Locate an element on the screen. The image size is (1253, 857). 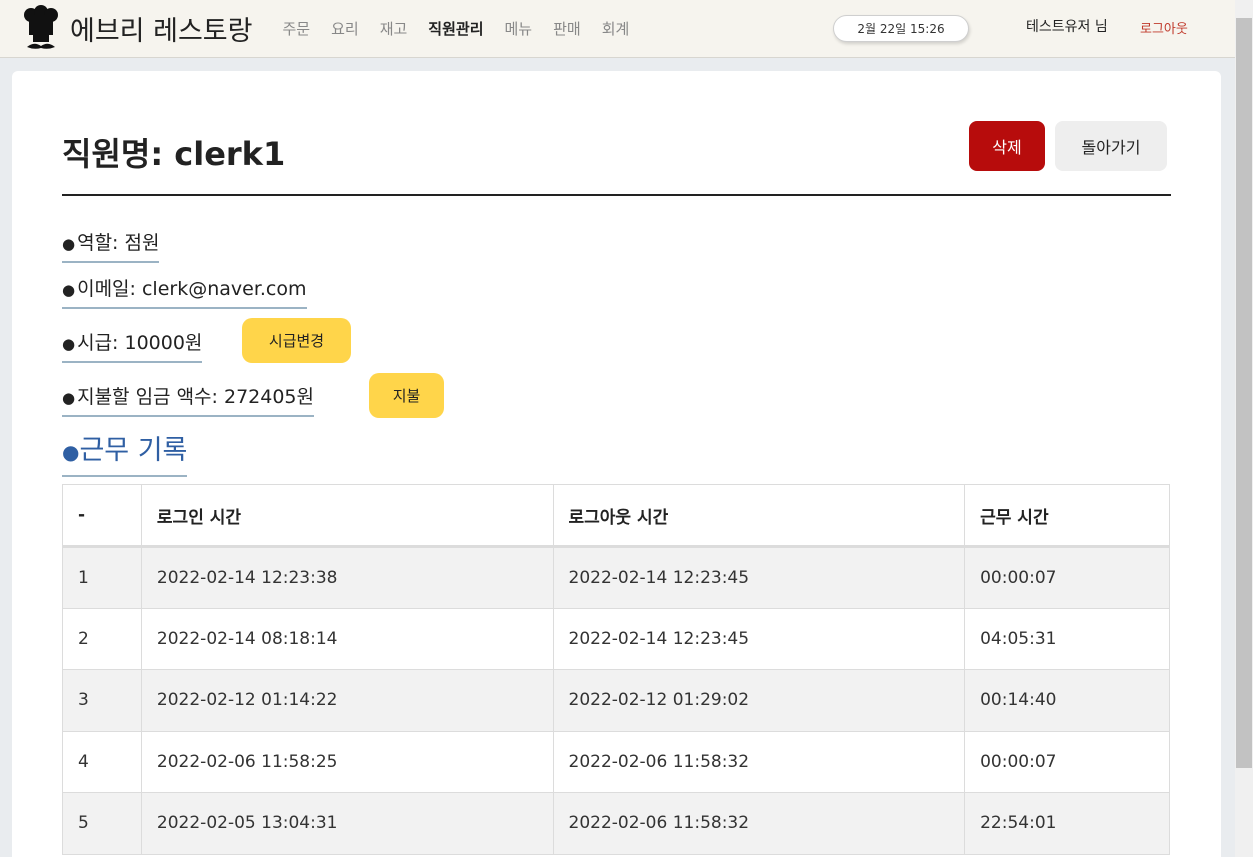
logout-time: 2022-02-12 01:29:02 is located at coordinates (759, 700).